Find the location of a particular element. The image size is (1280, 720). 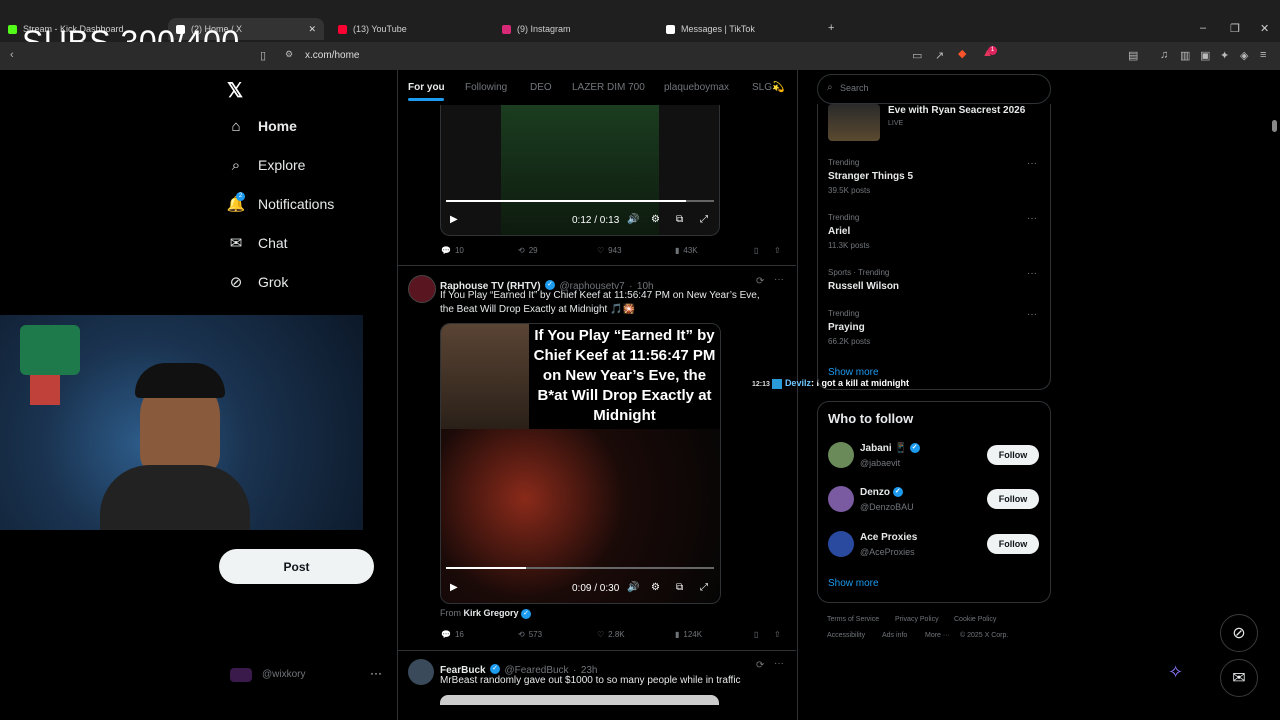

nav-home: ⌂ Home is located at coordinates (262, 126).